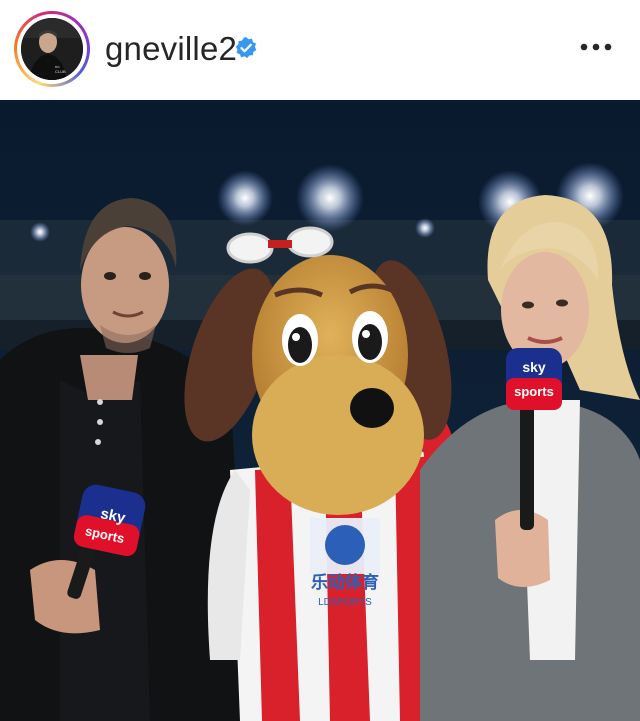 This screenshot has width=640, height=721. What do you see at coordinates (534, 391) in the screenshot?
I see `mic-right-sports-text: sports` at bounding box center [534, 391].